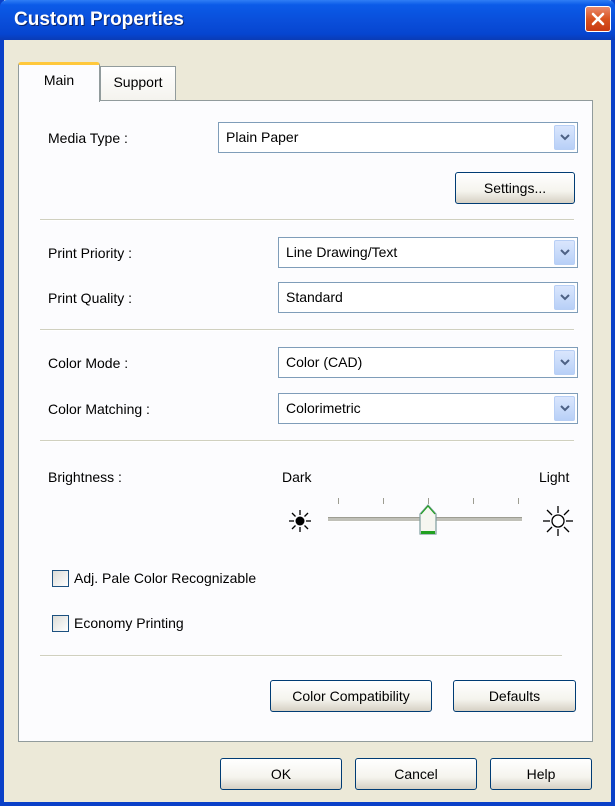 This screenshot has width=615, height=806. I want to click on defaults-button: Defaults, so click(514, 696).